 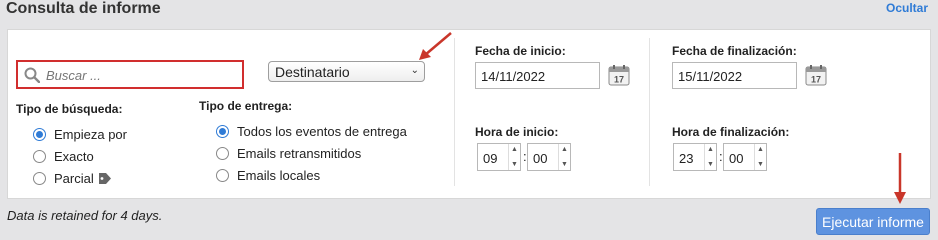 What do you see at coordinates (322, 131) in the screenshot?
I see `radio-label: Todos los eventos de entrega` at bounding box center [322, 131].